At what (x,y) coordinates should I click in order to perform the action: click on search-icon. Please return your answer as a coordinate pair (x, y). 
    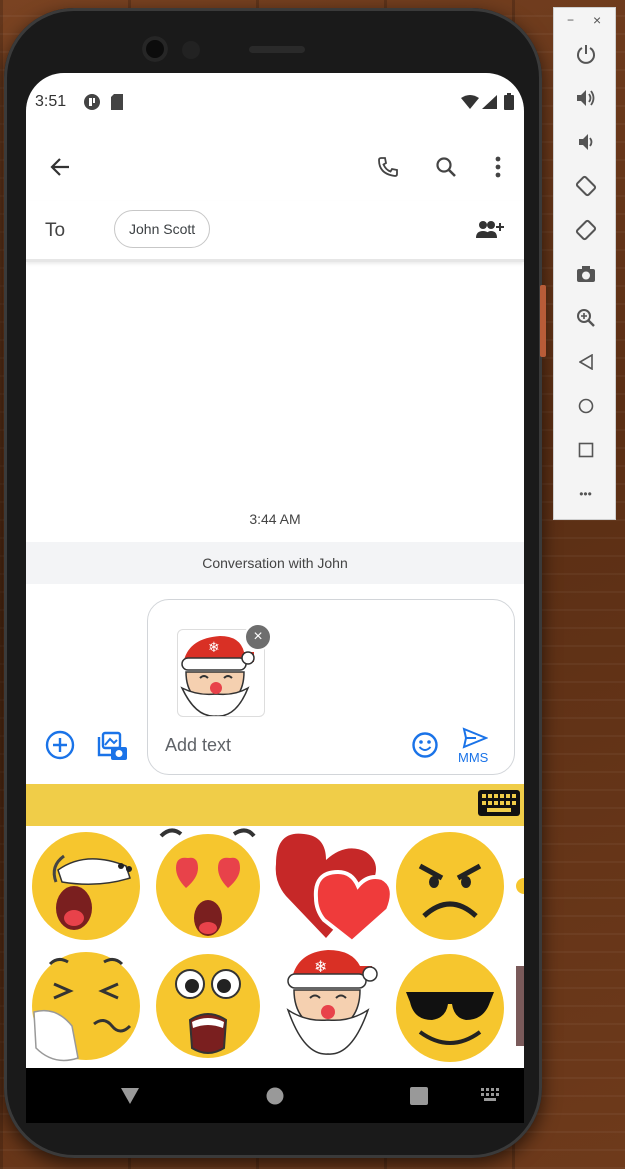
    Looking at the image, I should click on (446, 167).